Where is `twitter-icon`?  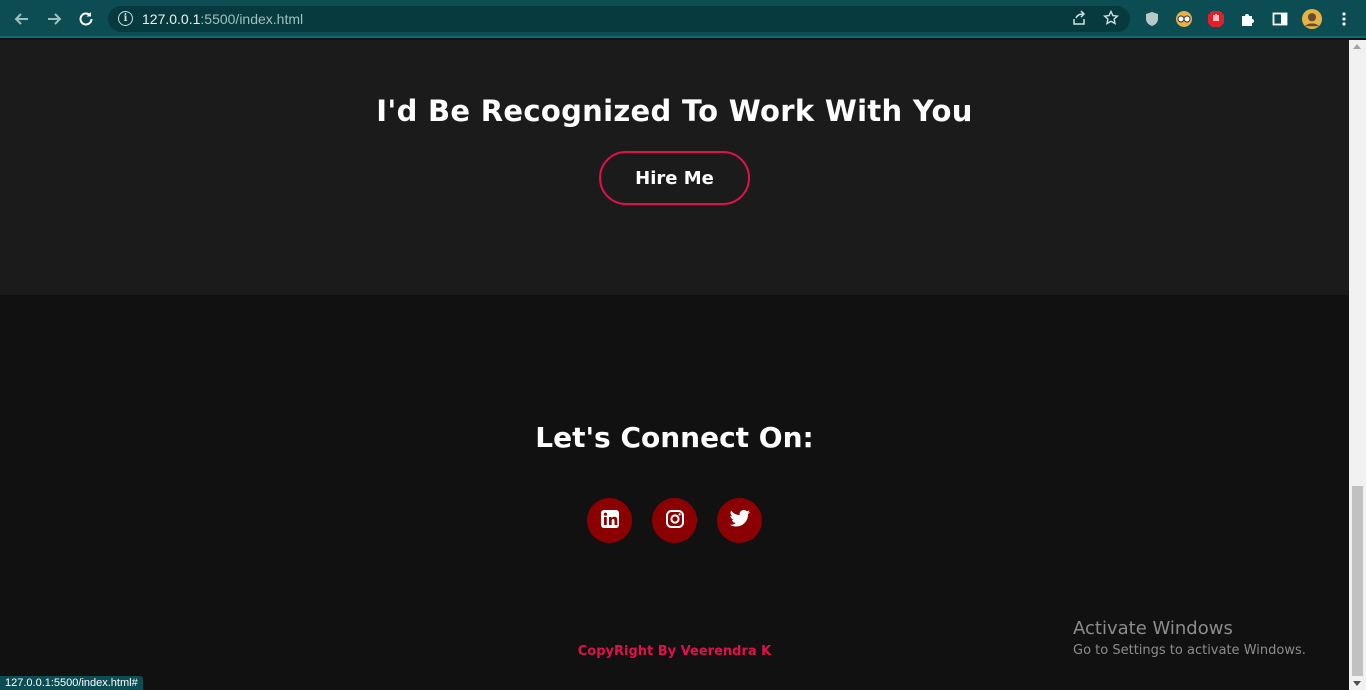 twitter-icon is located at coordinates (740, 521).